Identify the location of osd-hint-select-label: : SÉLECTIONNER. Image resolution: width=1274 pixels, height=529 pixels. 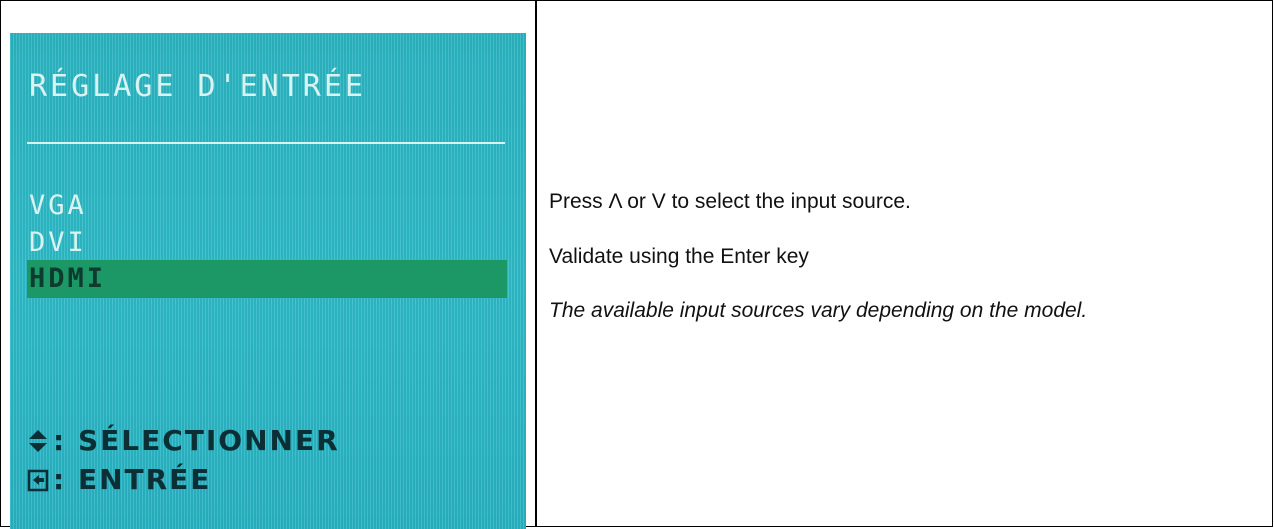
(196, 440).